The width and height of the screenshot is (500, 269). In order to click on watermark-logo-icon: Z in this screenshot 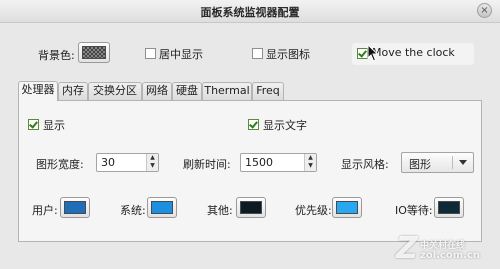, I will do `click(407, 248)`.